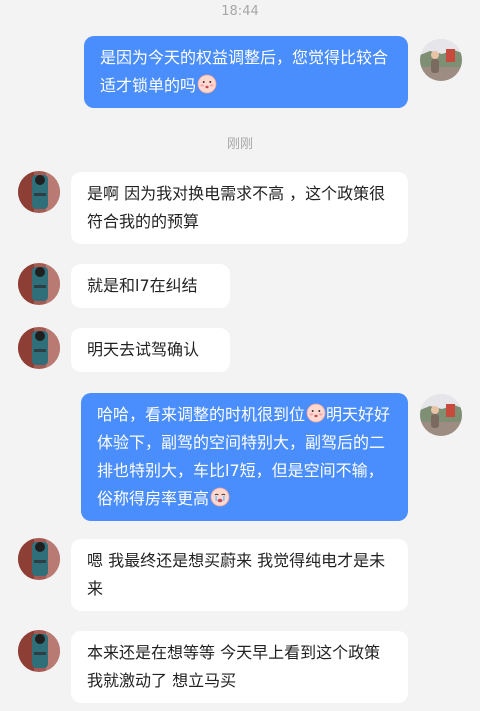  I want to click on outgoing-message-bubble: 是因为今天的权益调整后，您觉得比较合适才锁单的吗, so click(246, 72).